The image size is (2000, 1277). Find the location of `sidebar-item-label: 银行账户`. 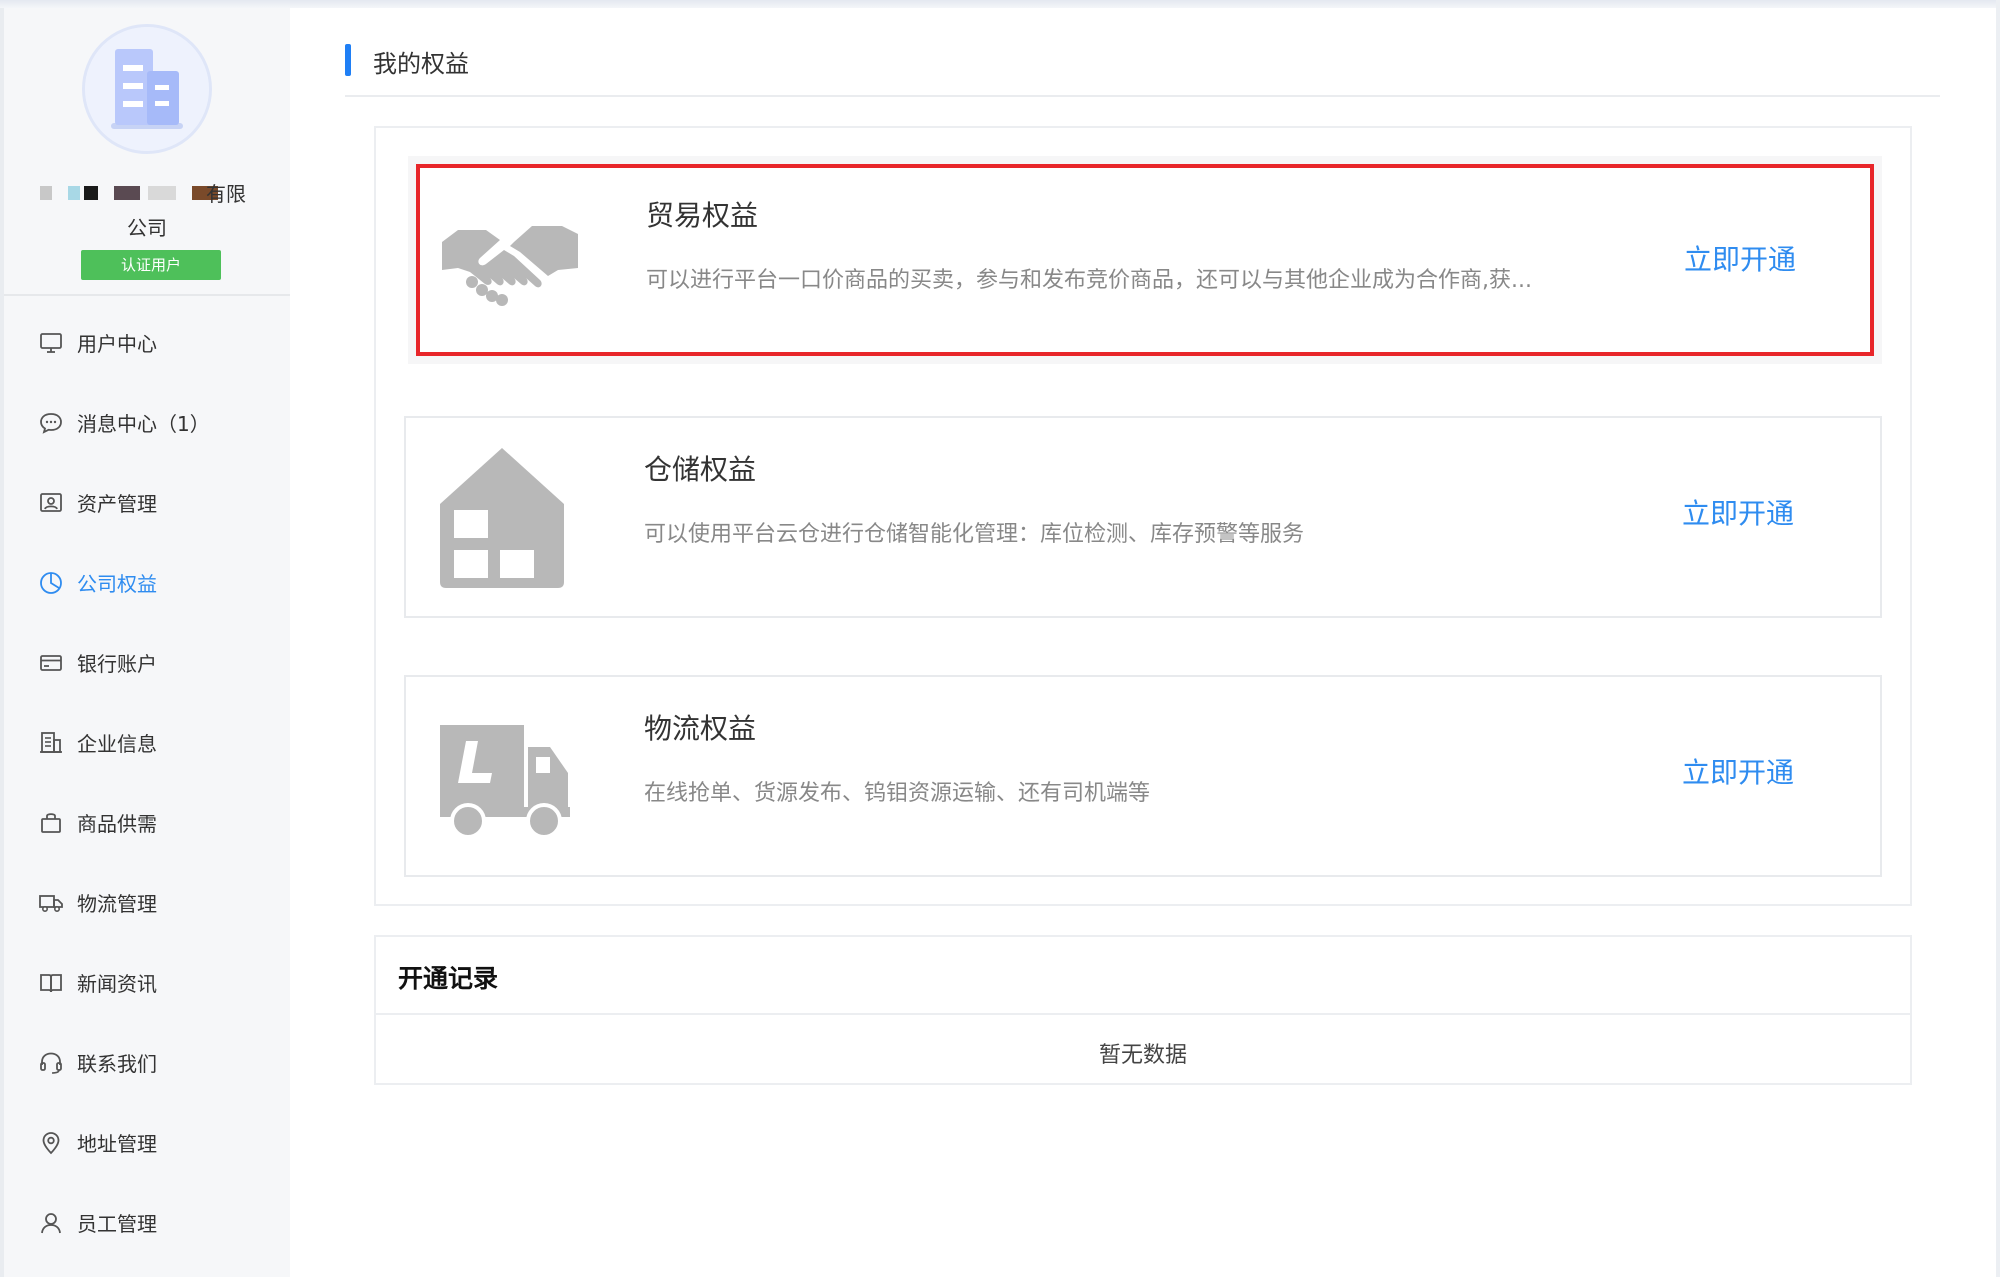

sidebar-item-label: 银行账户 is located at coordinates (117, 664).